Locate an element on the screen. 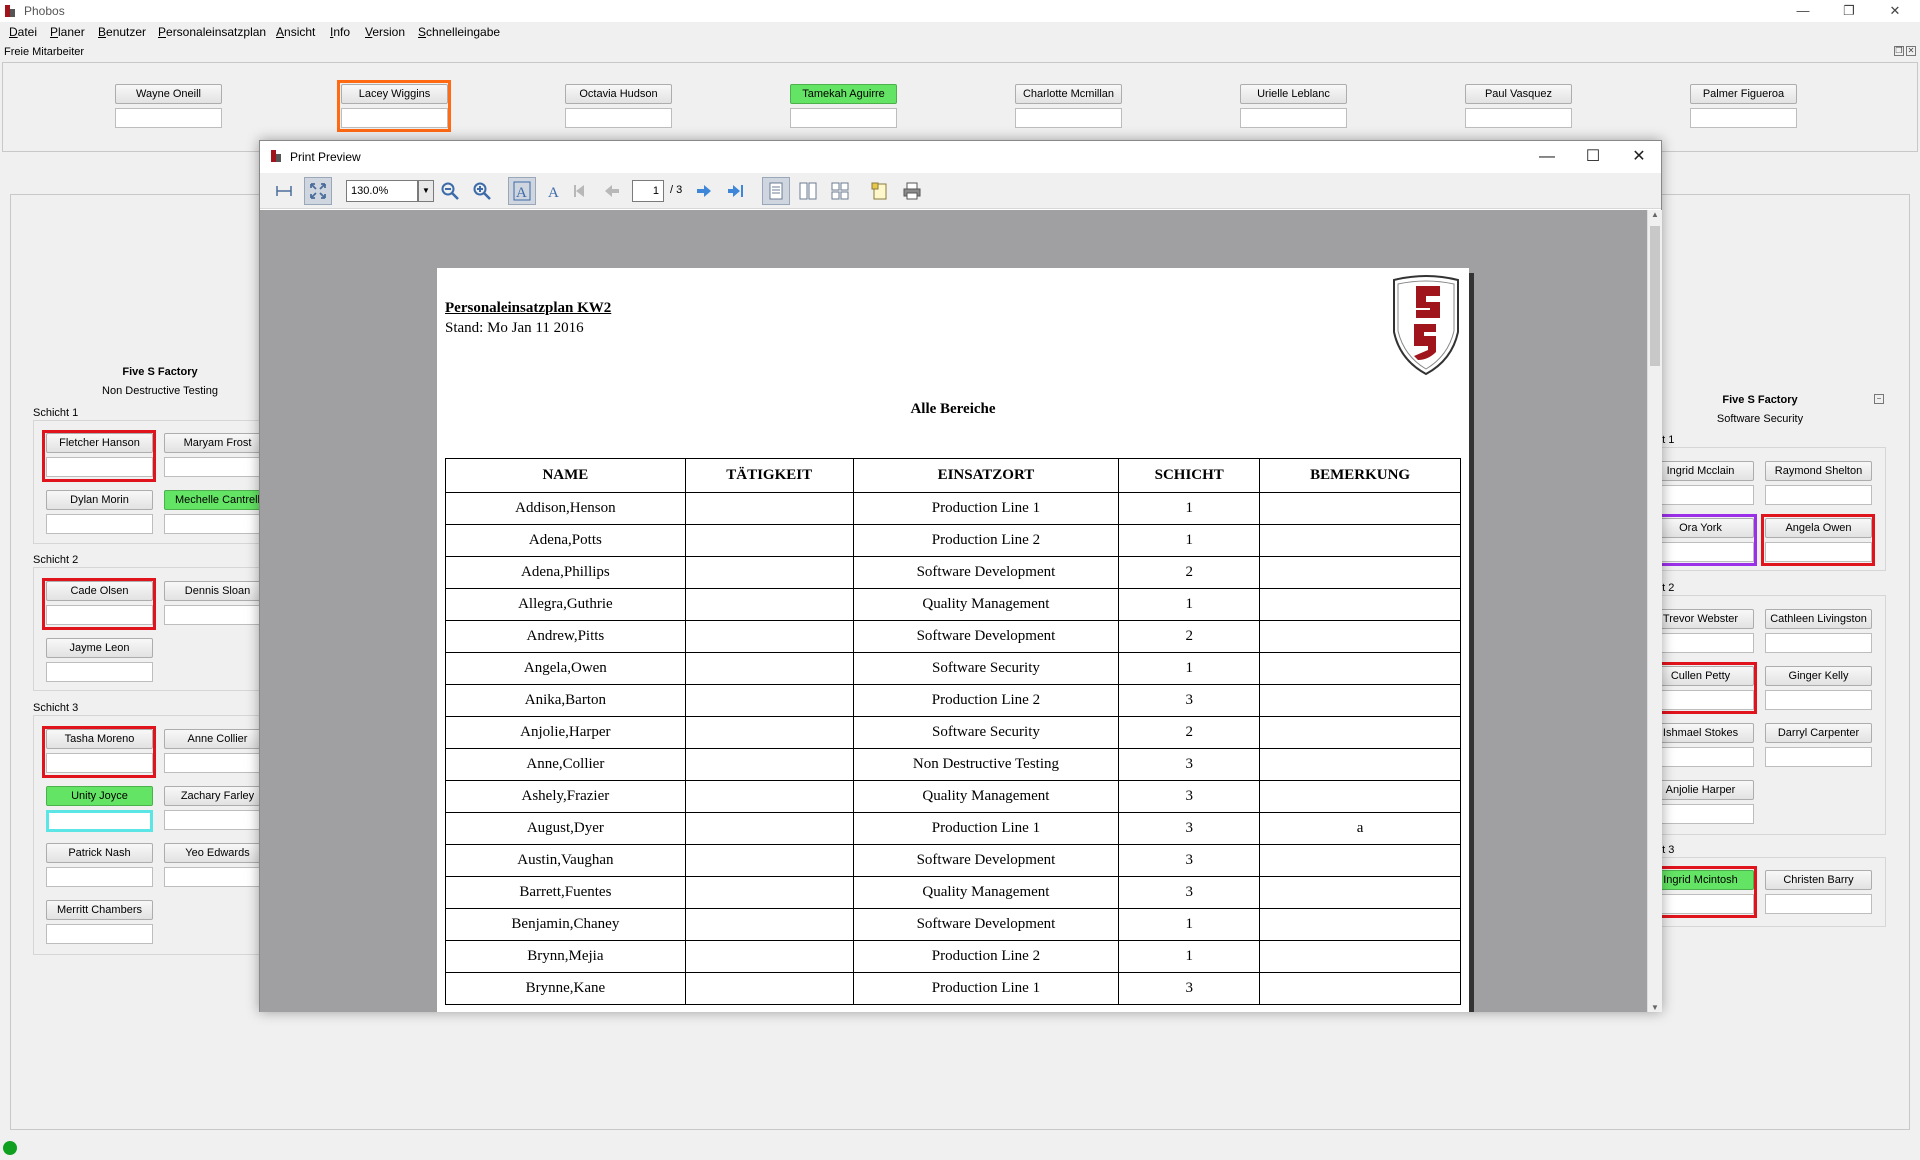 This screenshot has width=1920, height=1160. scrollbar-thumb is located at coordinates (1655, 296).